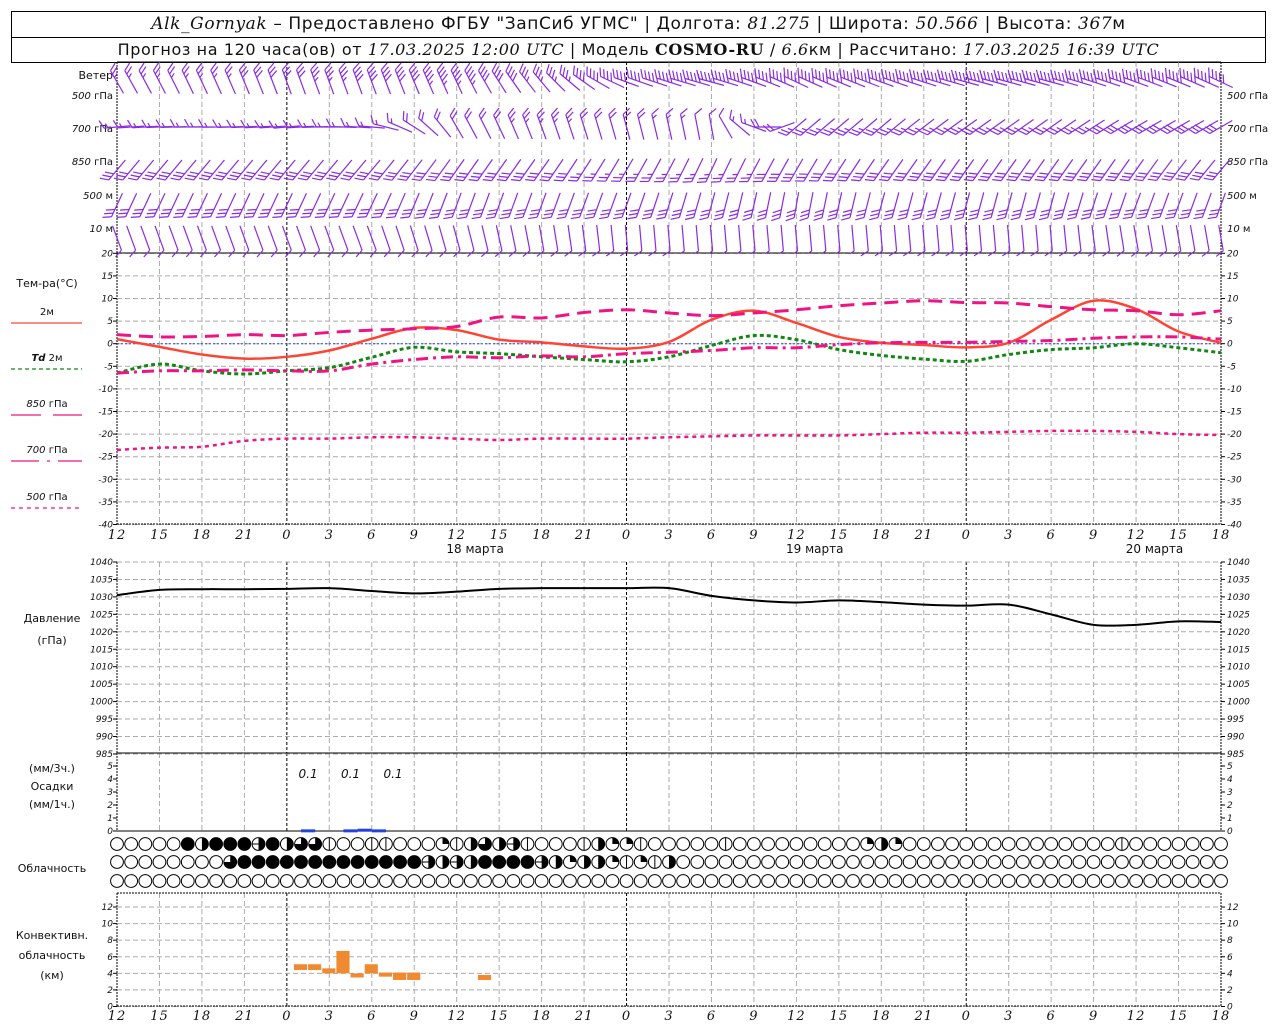 This screenshot has height=1024, width=1280. I want to click on y-tick-label-right: 1, so click(1230, 819).